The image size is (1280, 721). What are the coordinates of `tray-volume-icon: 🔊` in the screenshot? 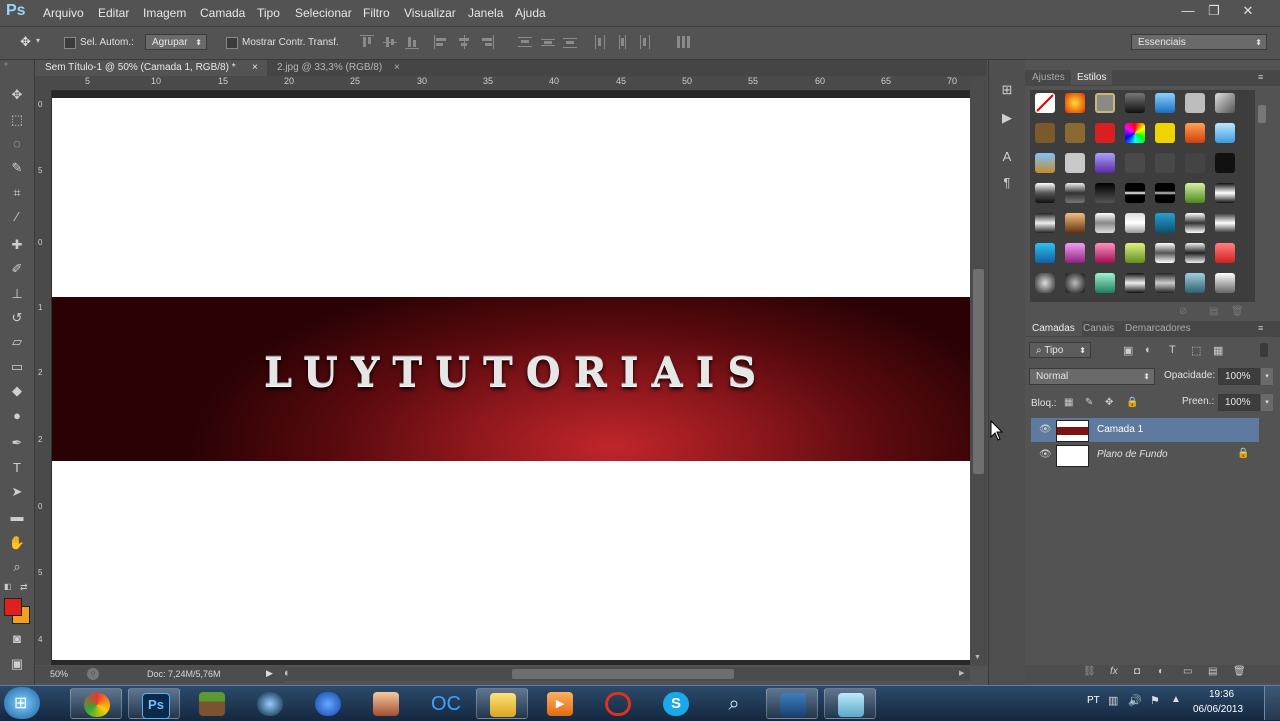 It's located at (1135, 700).